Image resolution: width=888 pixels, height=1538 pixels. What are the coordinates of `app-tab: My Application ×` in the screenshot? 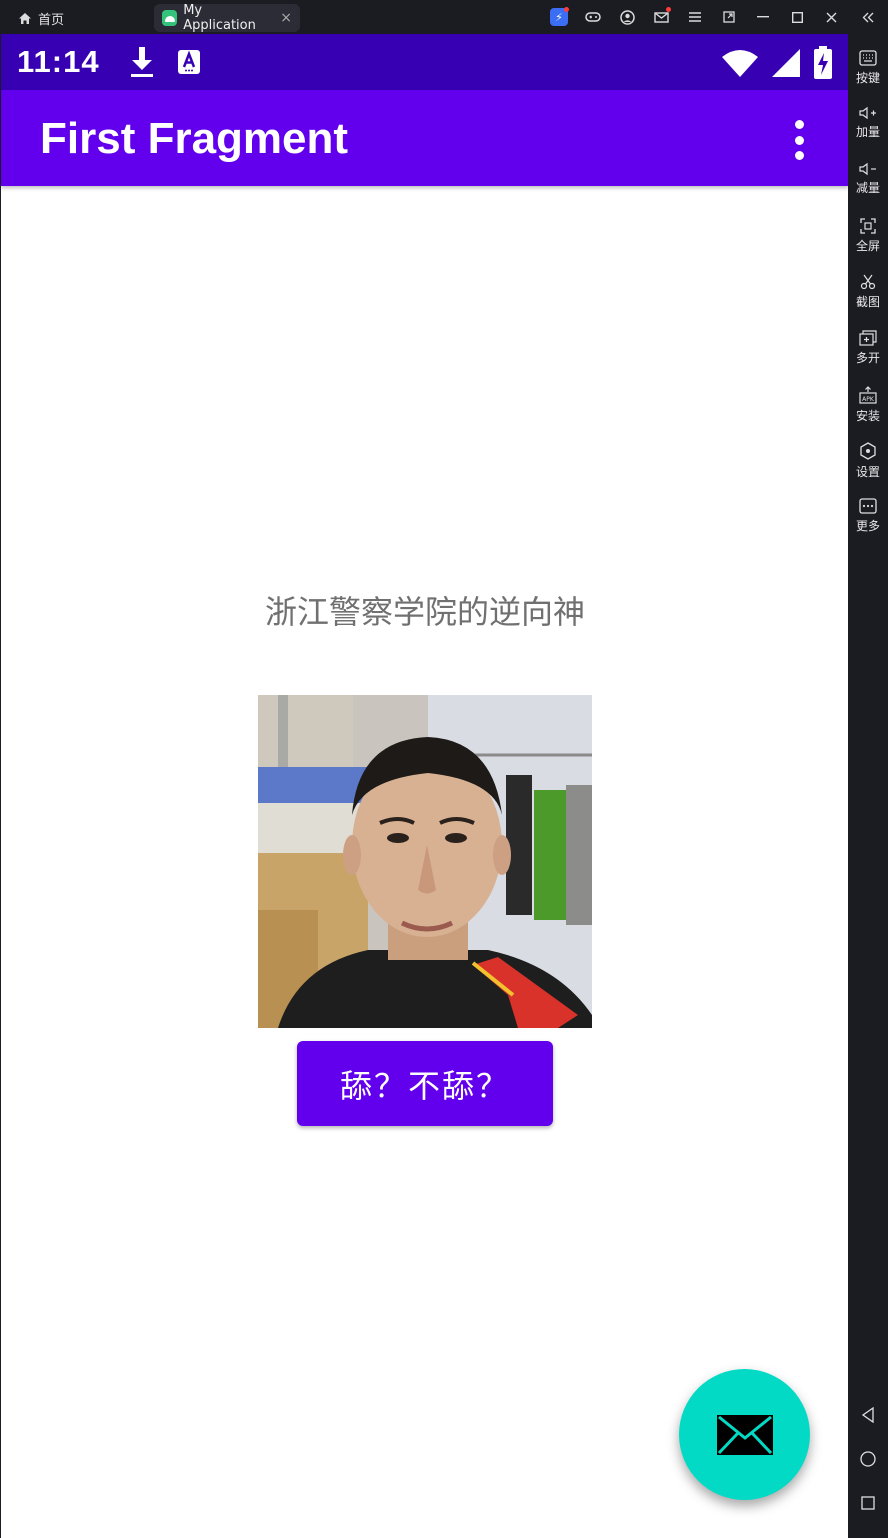 It's located at (227, 18).